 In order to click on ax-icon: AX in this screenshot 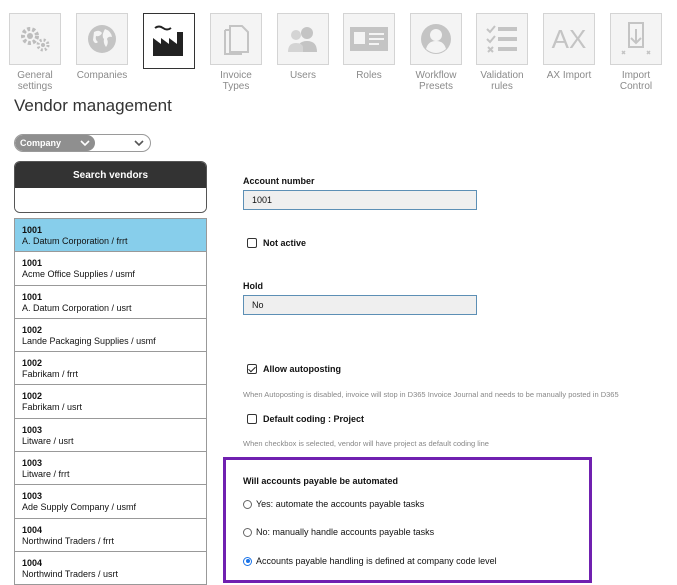, I will do `click(569, 38)`.